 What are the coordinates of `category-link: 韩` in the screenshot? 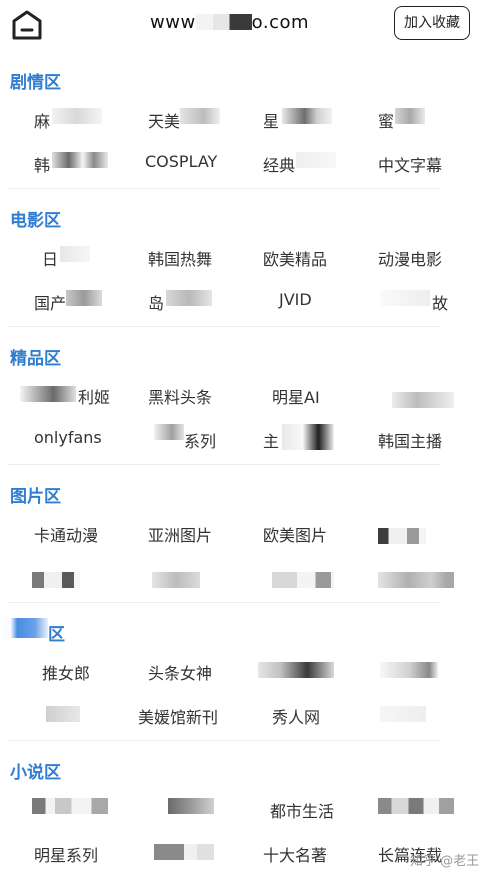 It's located at (42, 164).